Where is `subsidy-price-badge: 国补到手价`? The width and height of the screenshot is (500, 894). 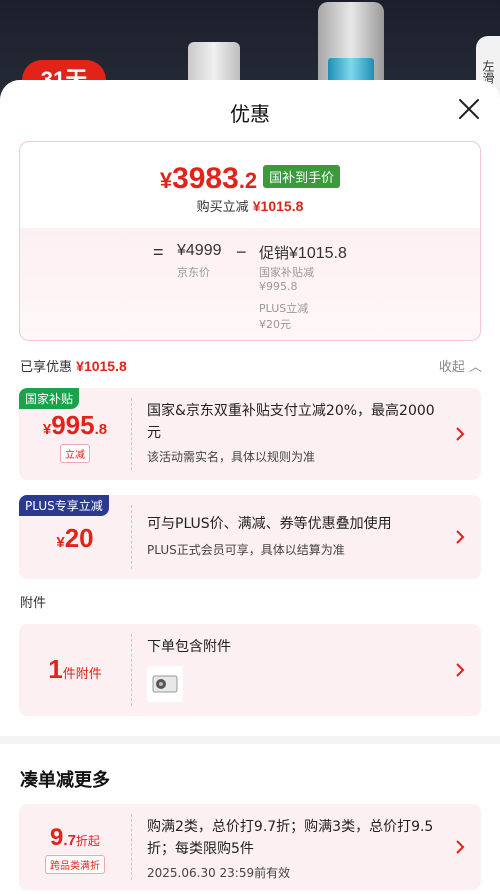 subsidy-price-badge: 国补到手价 is located at coordinates (302, 176).